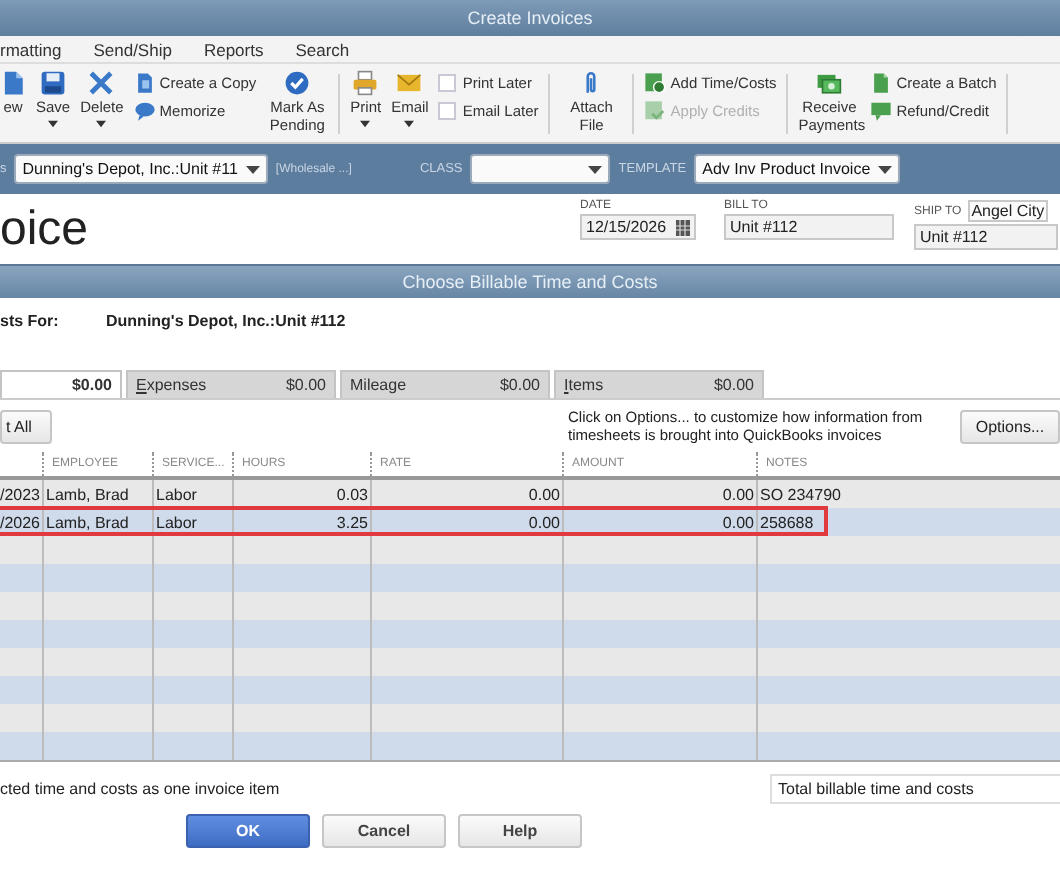  What do you see at coordinates (140, 788) in the screenshot?
I see `option-label: cted time and costs as one invoice item` at bounding box center [140, 788].